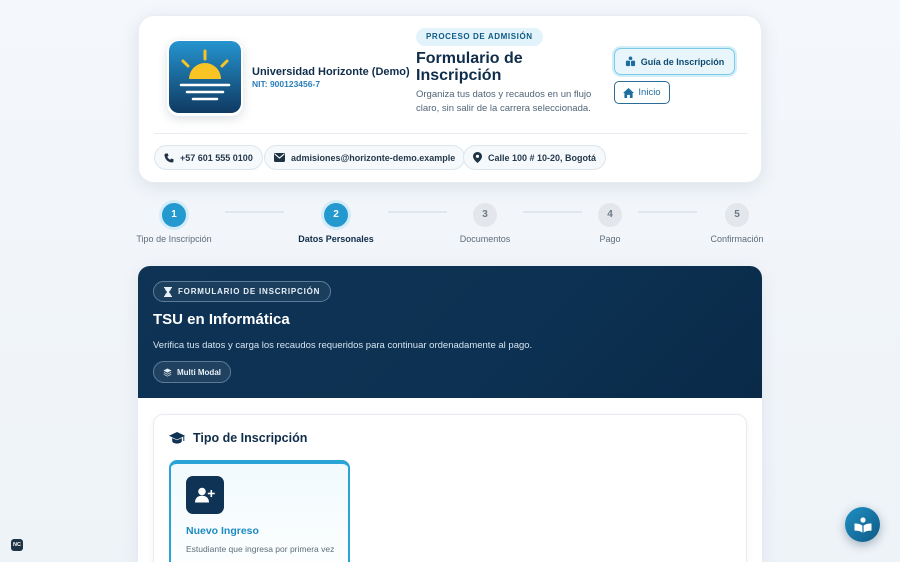  Describe the element at coordinates (610, 239) in the screenshot. I see `step-label: Pago` at that location.